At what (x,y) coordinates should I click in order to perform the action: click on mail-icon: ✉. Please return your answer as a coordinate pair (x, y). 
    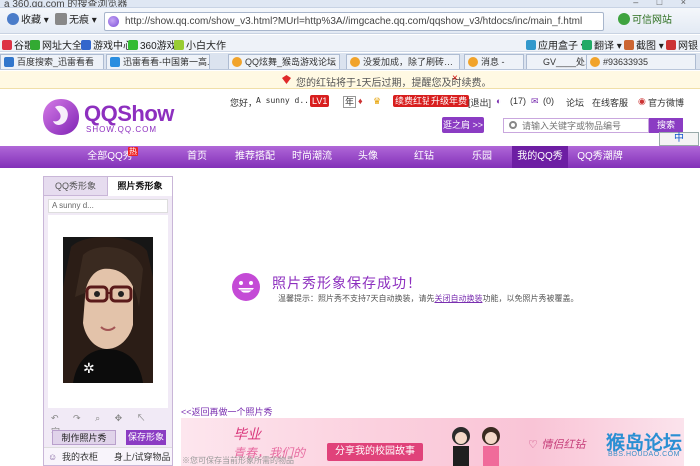
    Looking at the image, I should click on (535, 101).